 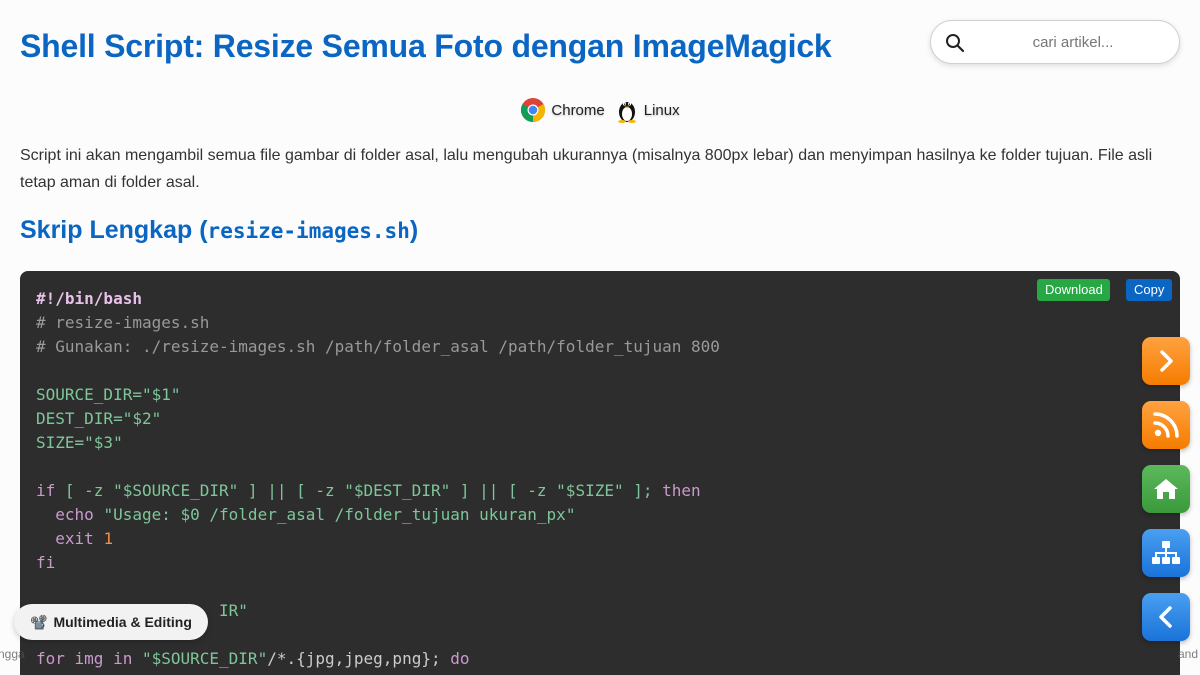 I want to click on section-heading-filename: resize-images.sh, so click(x=308, y=231).